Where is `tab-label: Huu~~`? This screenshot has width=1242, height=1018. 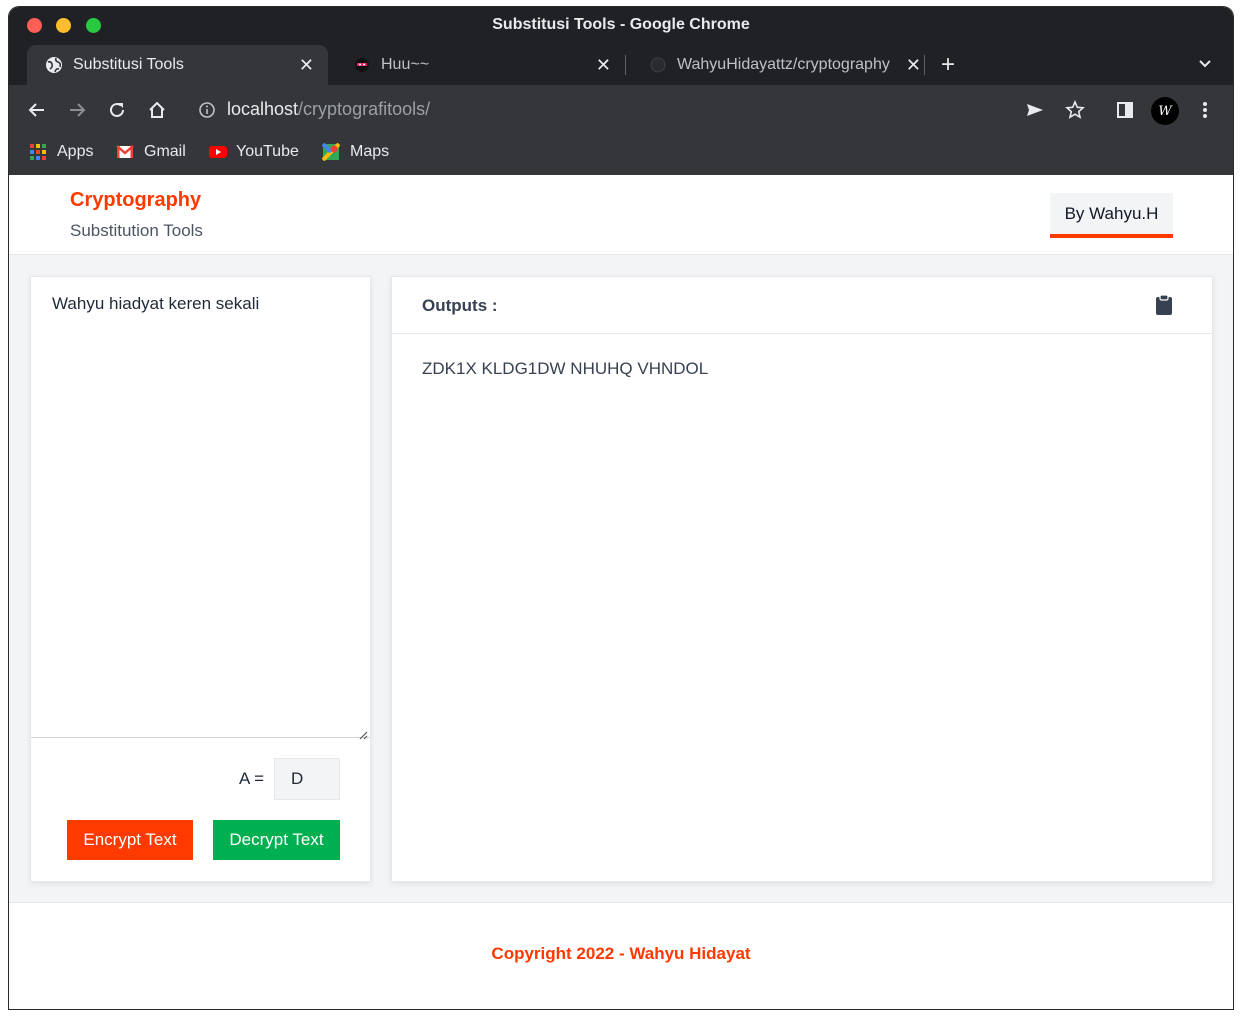 tab-label: Huu~~ is located at coordinates (405, 64).